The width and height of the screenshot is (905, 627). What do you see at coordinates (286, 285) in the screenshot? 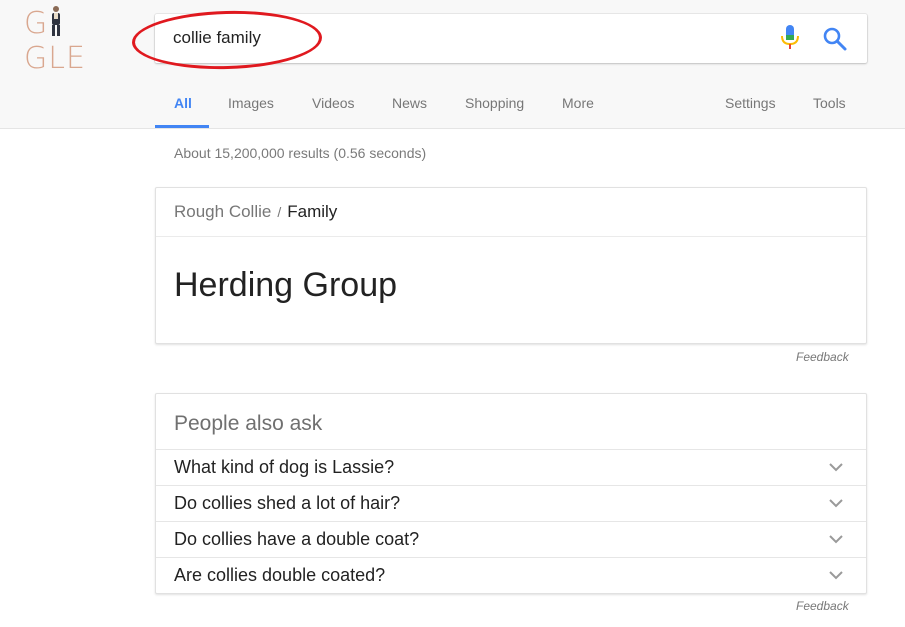
I see `answer-text: Herding Group` at bounding box center [286, 285].